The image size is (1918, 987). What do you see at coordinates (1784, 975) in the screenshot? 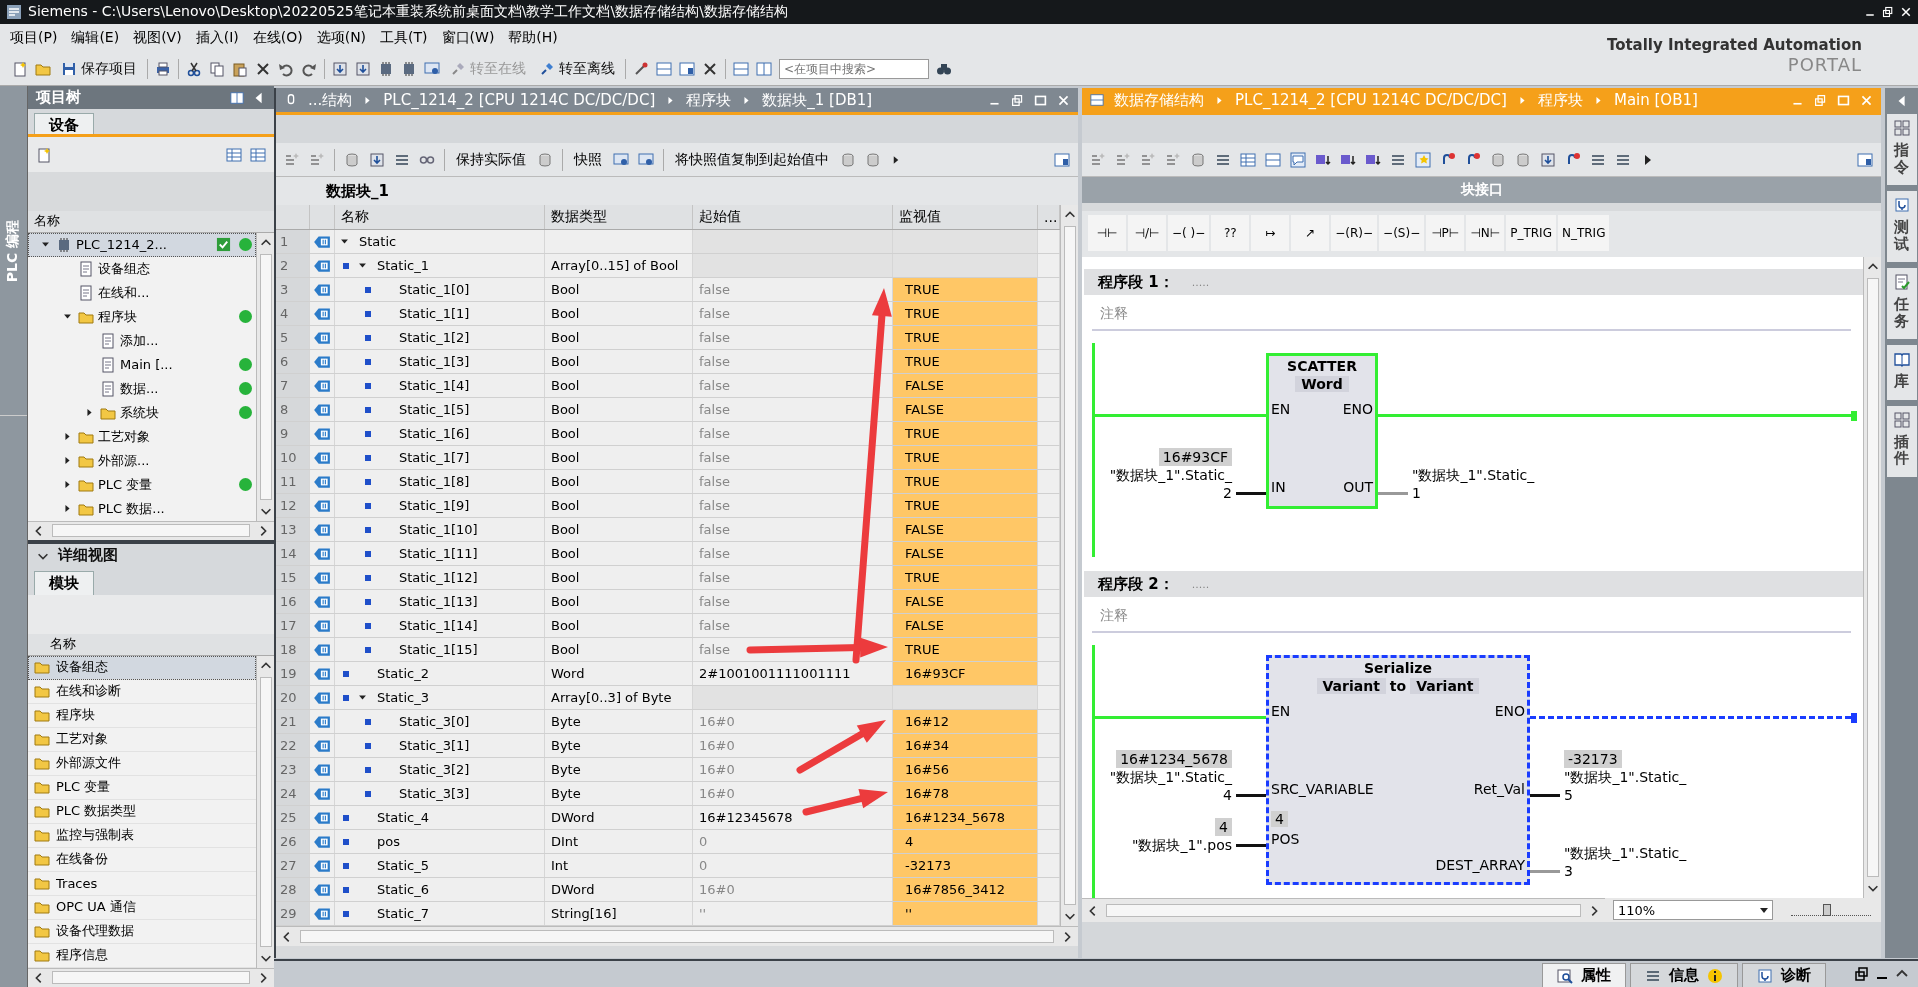
I see `tab: 诊断` at bounding box center [1784, 975].